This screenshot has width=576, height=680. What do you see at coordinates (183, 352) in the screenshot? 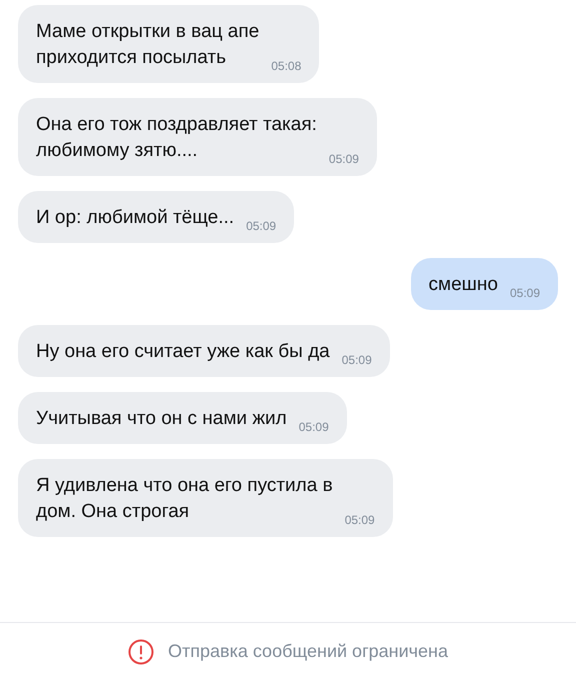
I see `message-text: Ну она его считает уже как бы да` at bounding box center [183, 352].